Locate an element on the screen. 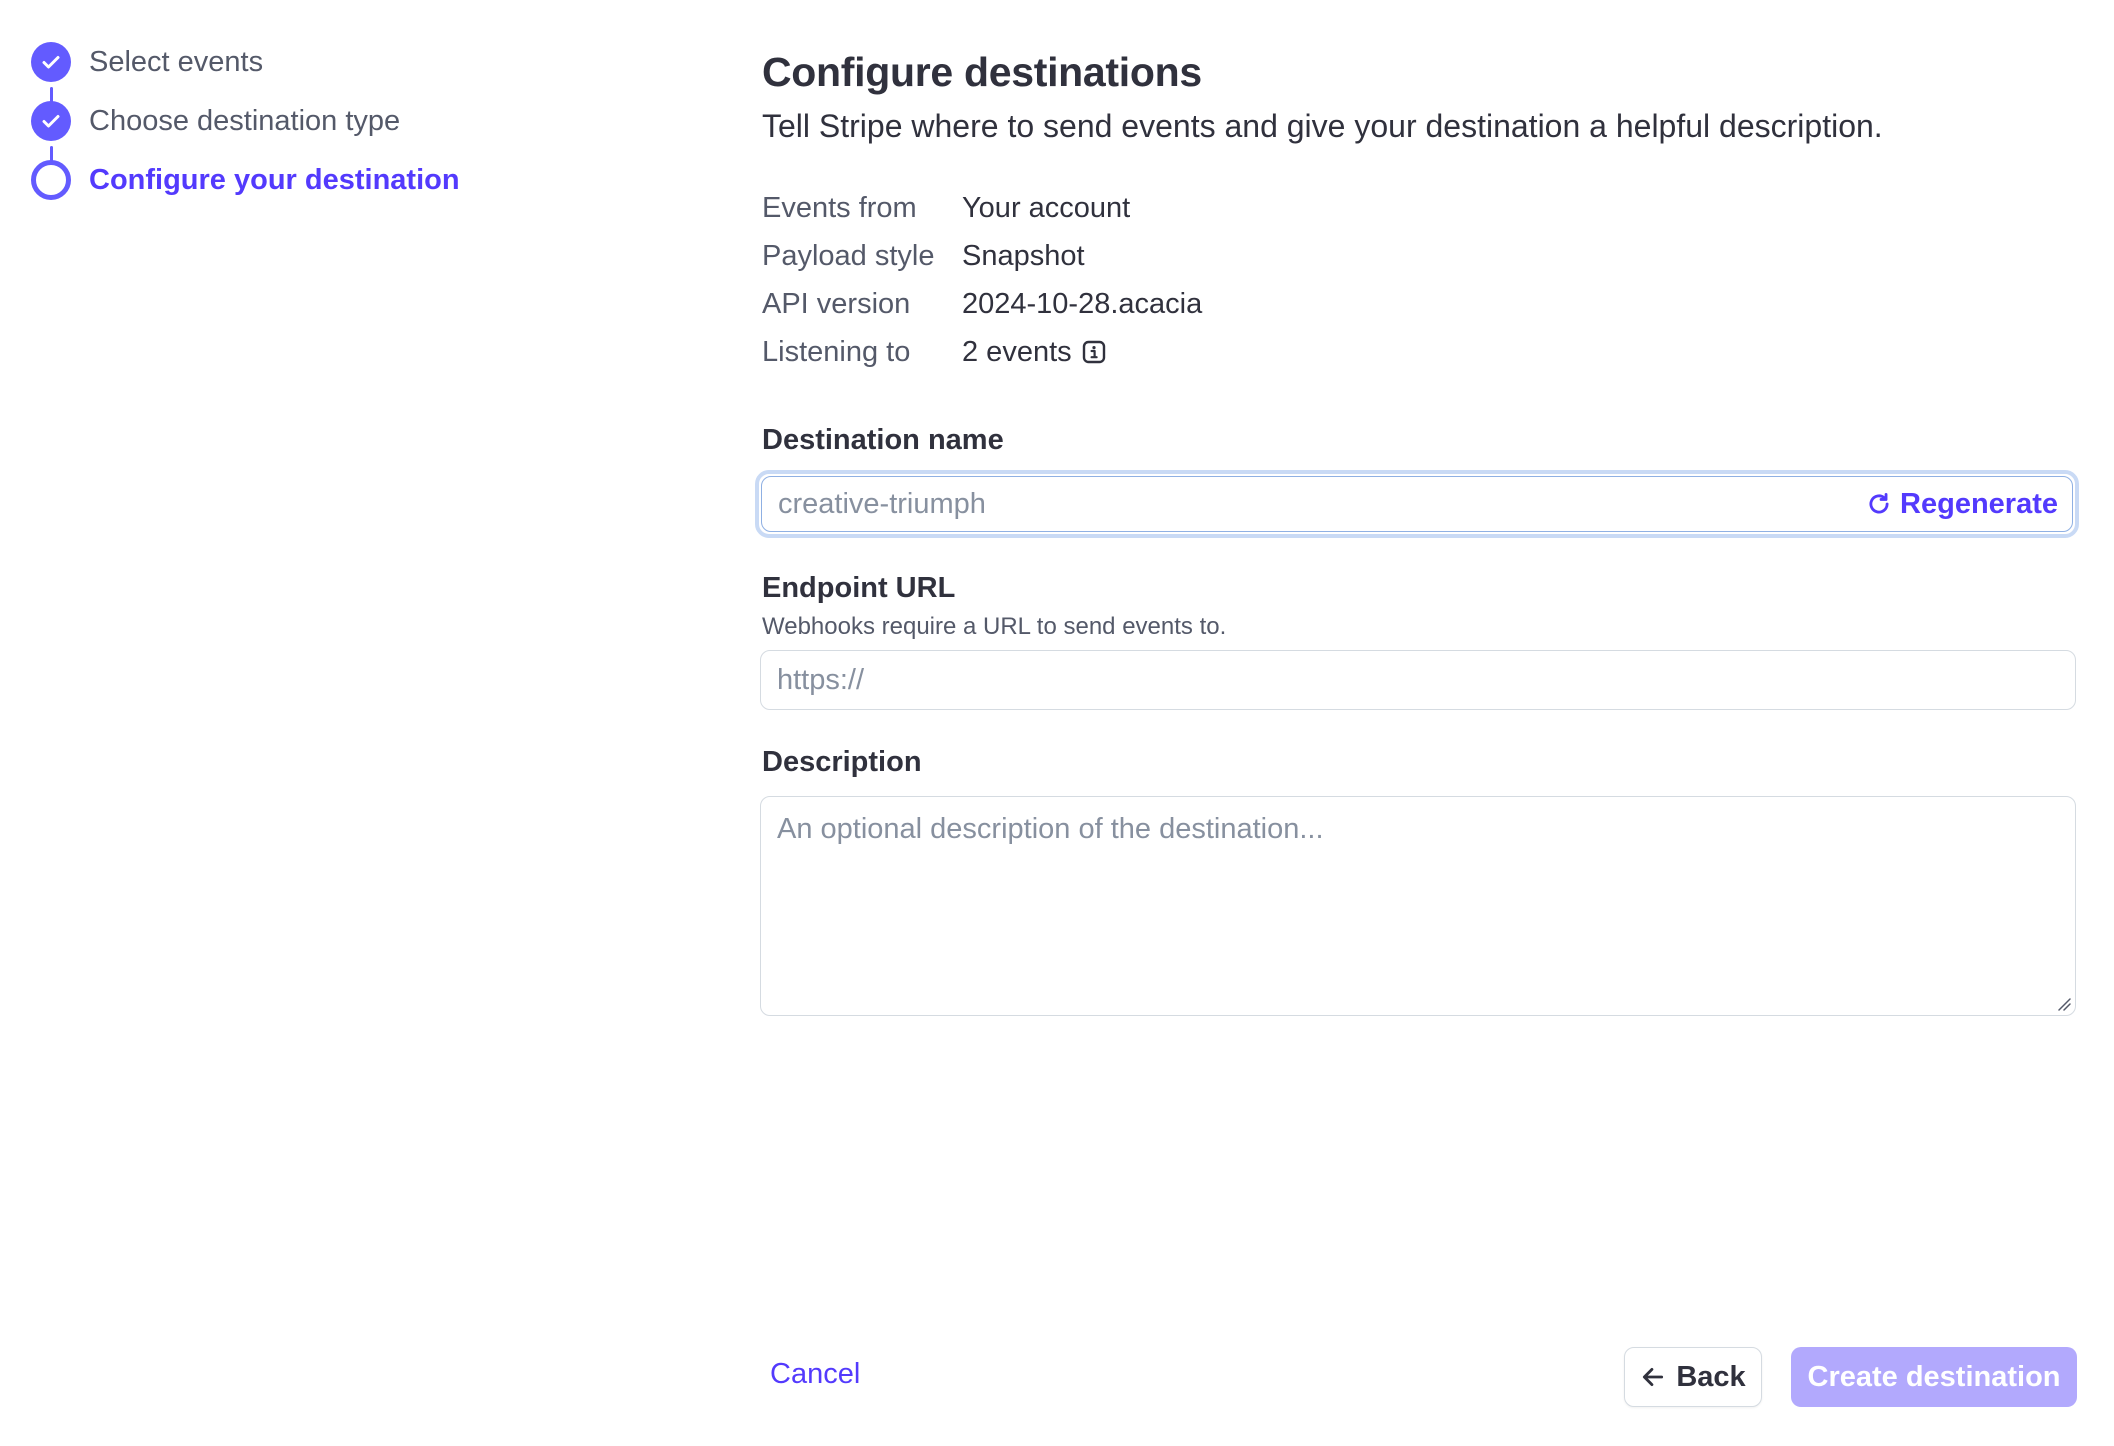 Image resolution: width=2114 pixels, height=1446 pixels. description-field: Description is located at coordinates (1419, 879).